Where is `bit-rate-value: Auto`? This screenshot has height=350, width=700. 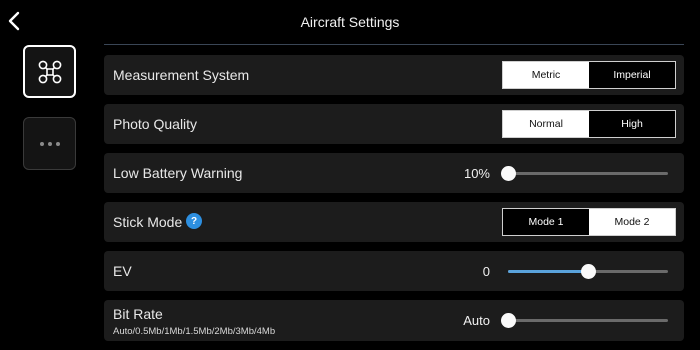 bit-rate-value: Auto is located at coordinates (476, 320).